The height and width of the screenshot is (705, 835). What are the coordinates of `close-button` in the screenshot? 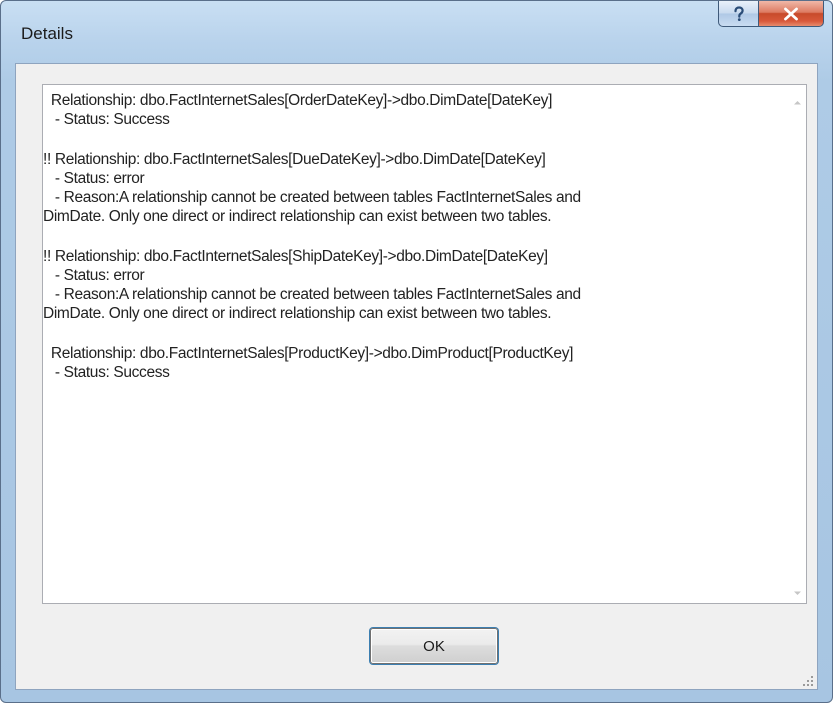 It's located at (791, 14).